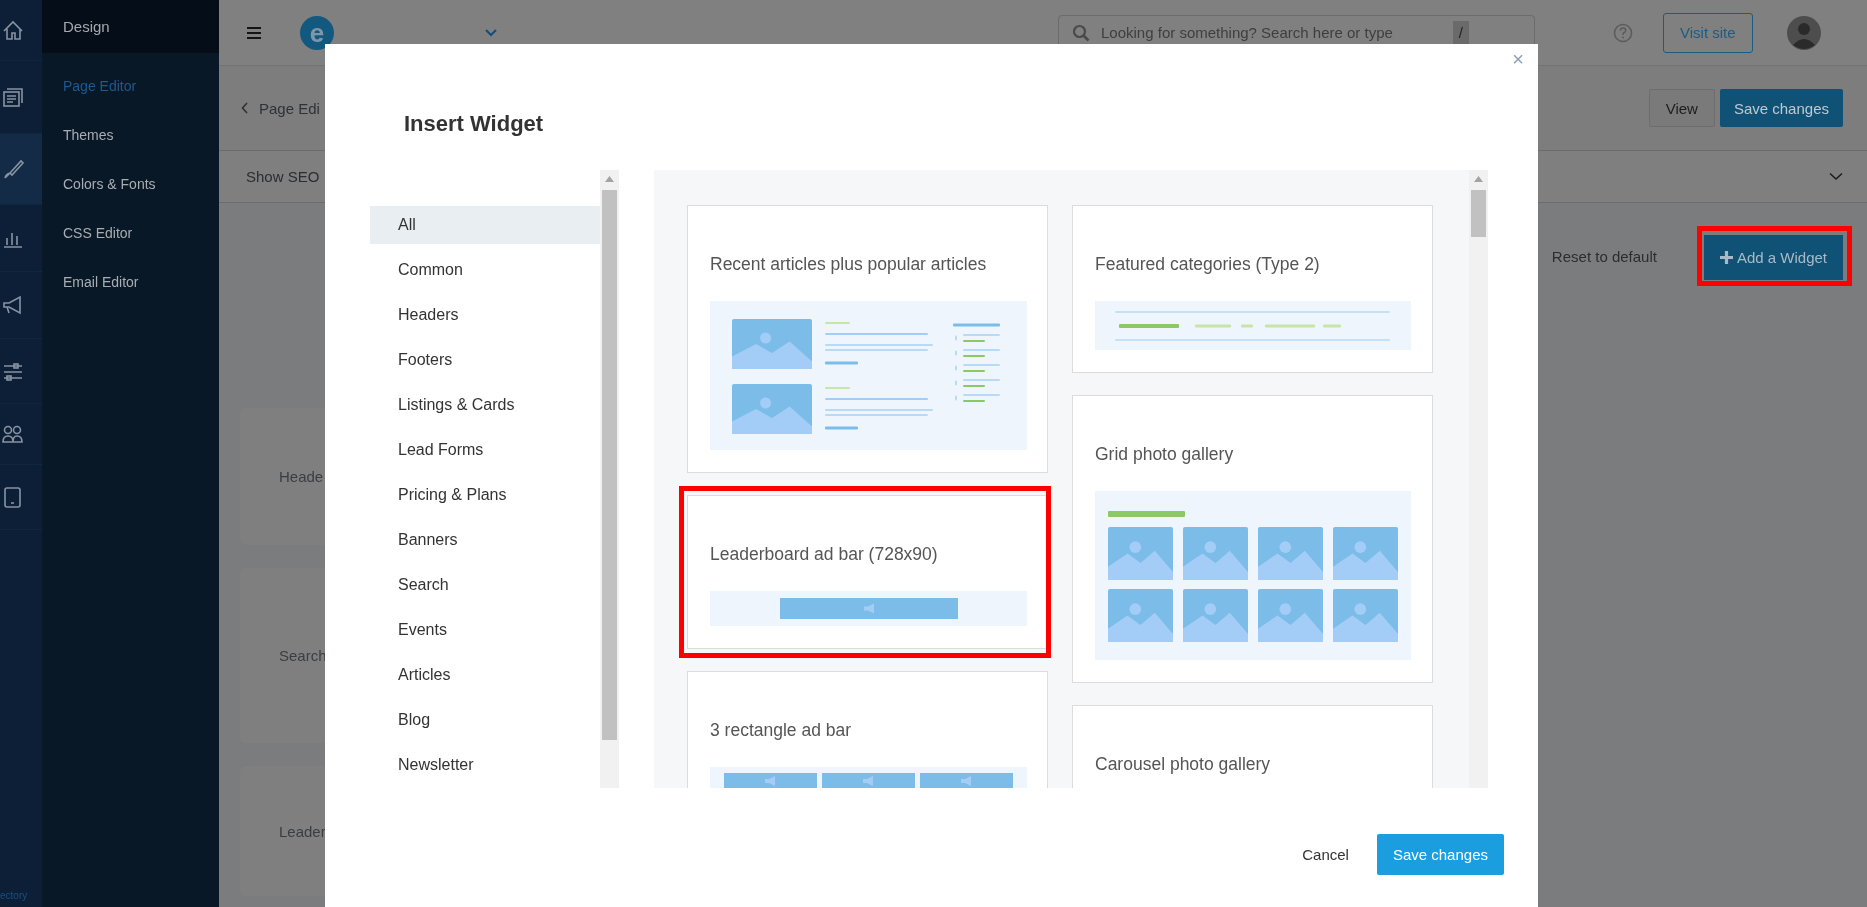 Image resolution: width=1867 pixels, height=907 pixels. I want to click on category-item: Events, so click(485, 630).